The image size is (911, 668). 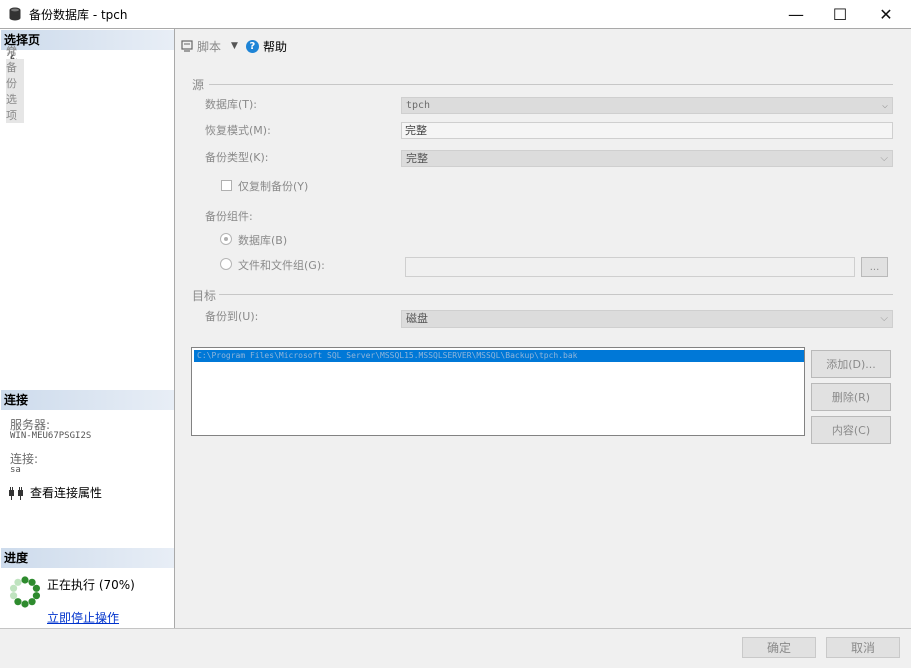 What do you see at coordinates (91, 585) in the screenshot?
I see `progress-status: 正在执行 (70%)` at bounding box center [91, 585].